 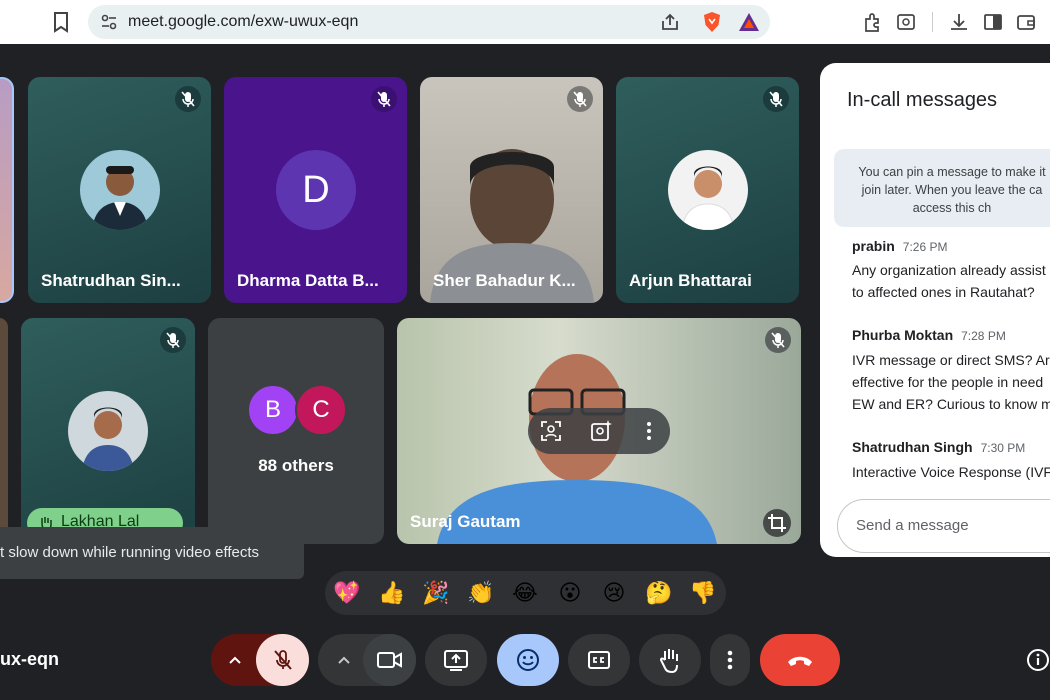 What do you see at coordinates (321, 410) in the screenshot?
I see `avatar-initial: C` at bounding box center [321, 410].